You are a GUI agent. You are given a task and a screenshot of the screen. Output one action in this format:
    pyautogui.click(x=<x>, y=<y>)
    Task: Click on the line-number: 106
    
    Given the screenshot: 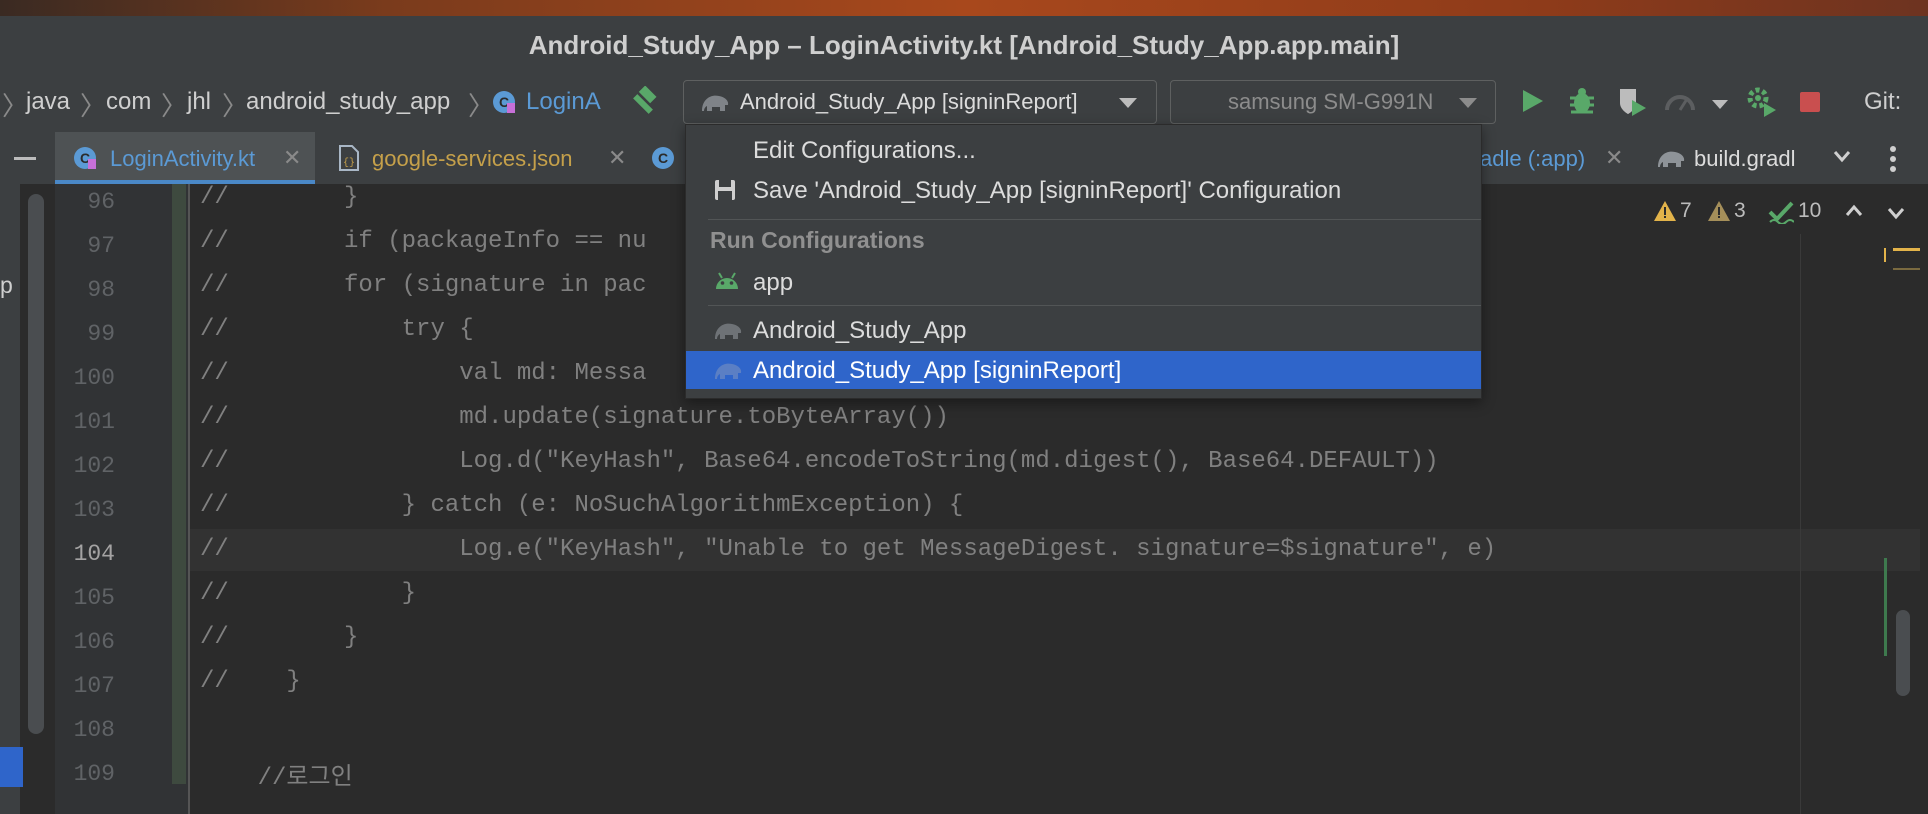 What is the action you would take?
    pyautogui.click(x=94, y=642)
    